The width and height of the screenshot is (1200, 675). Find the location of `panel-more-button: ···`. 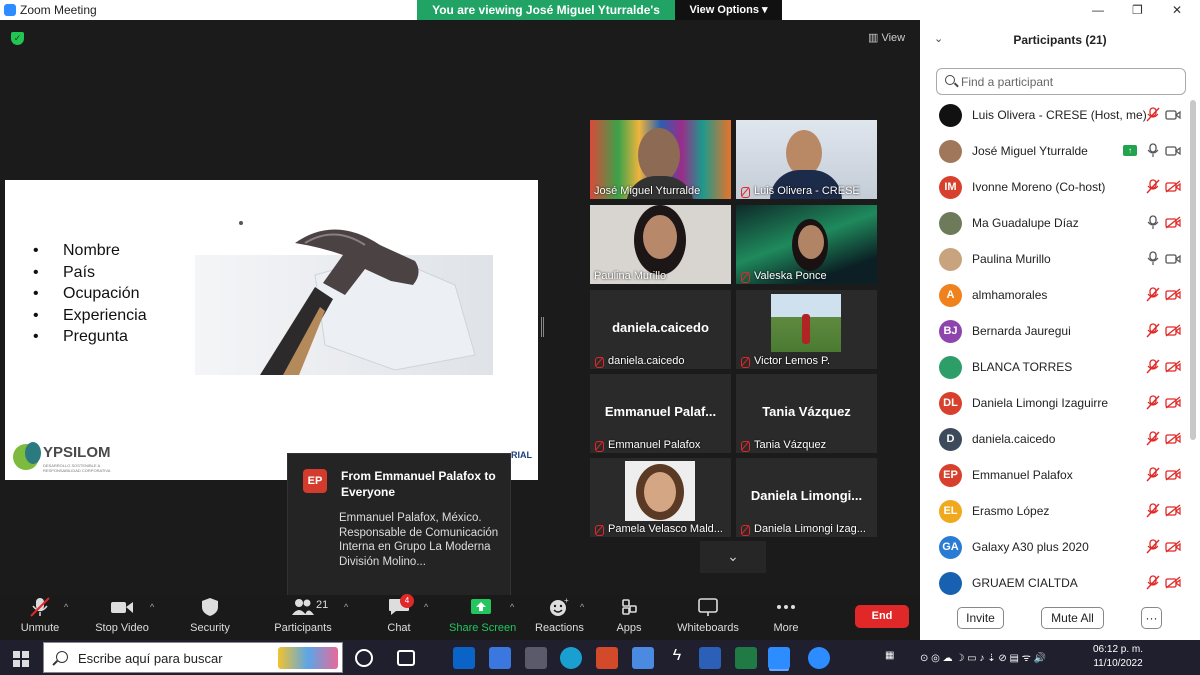

panel-more-button: ··· is located at coordinates (1151, 618).